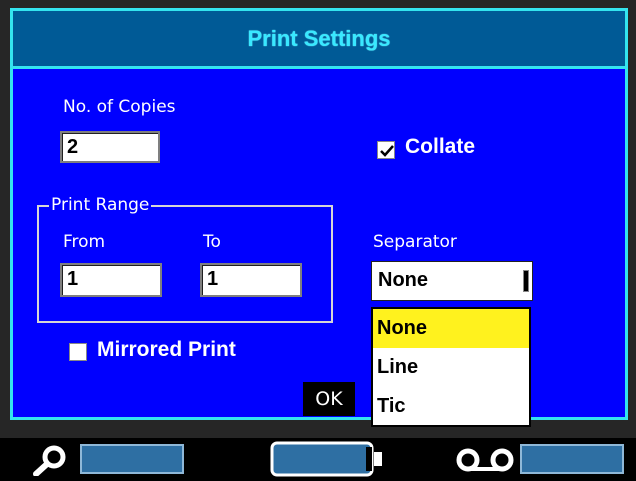 Image resolution: width=636 pixels, height=481 pixels. Describe the element at coordinates (403, 280) in the screenshot. I see `separator-selected-value: None` at that location.